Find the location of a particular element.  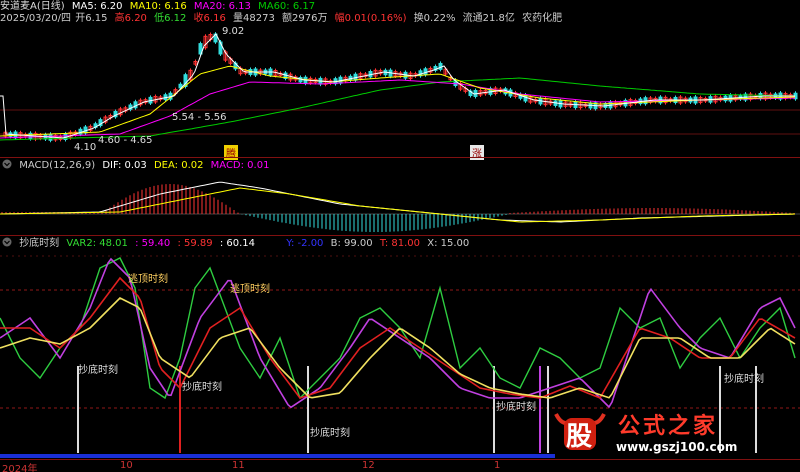

macd-chart-svg is located at coordinates (400, 206).